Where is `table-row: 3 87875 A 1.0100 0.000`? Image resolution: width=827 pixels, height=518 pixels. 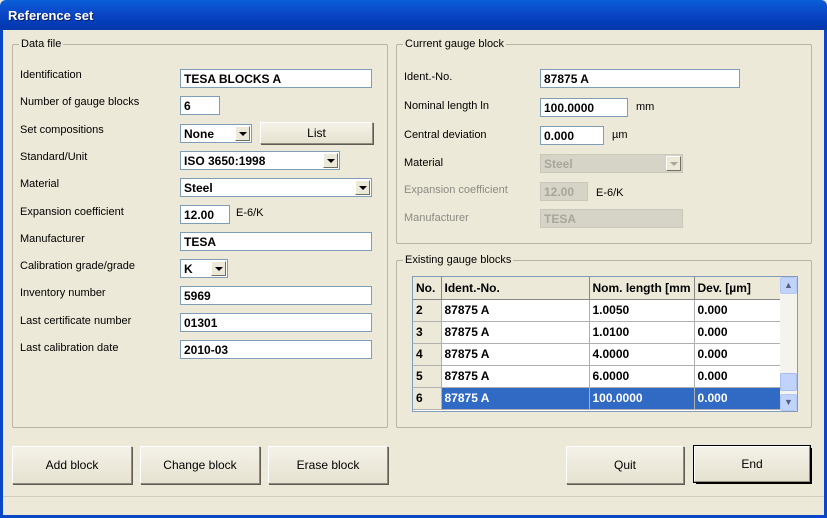 table-row: 3 87875 A 1.0100 0.000 is located at coordinates (599, 332).